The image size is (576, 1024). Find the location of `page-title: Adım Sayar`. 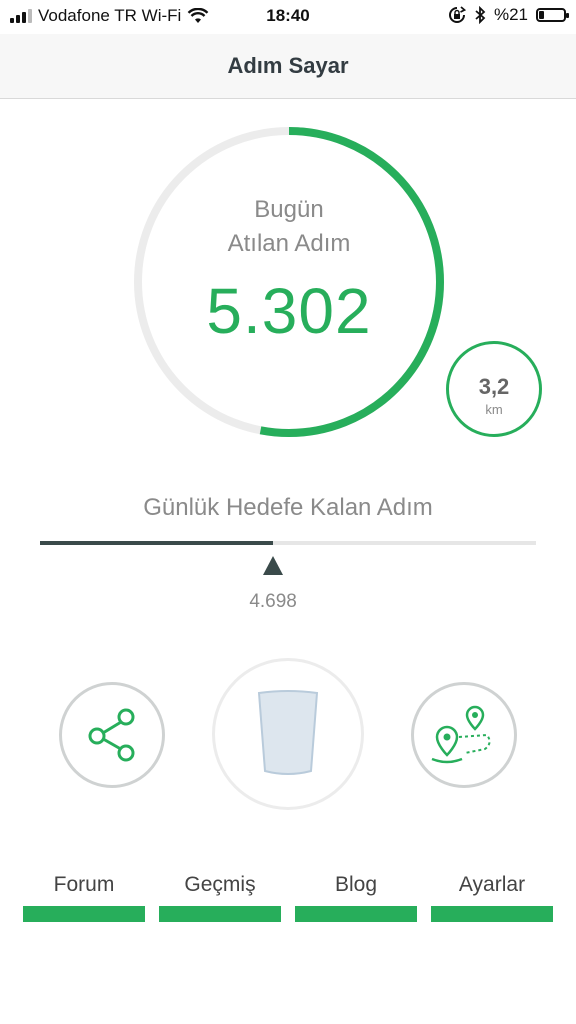

page-title: Adım Sayar is located at coordinates (288, 65).